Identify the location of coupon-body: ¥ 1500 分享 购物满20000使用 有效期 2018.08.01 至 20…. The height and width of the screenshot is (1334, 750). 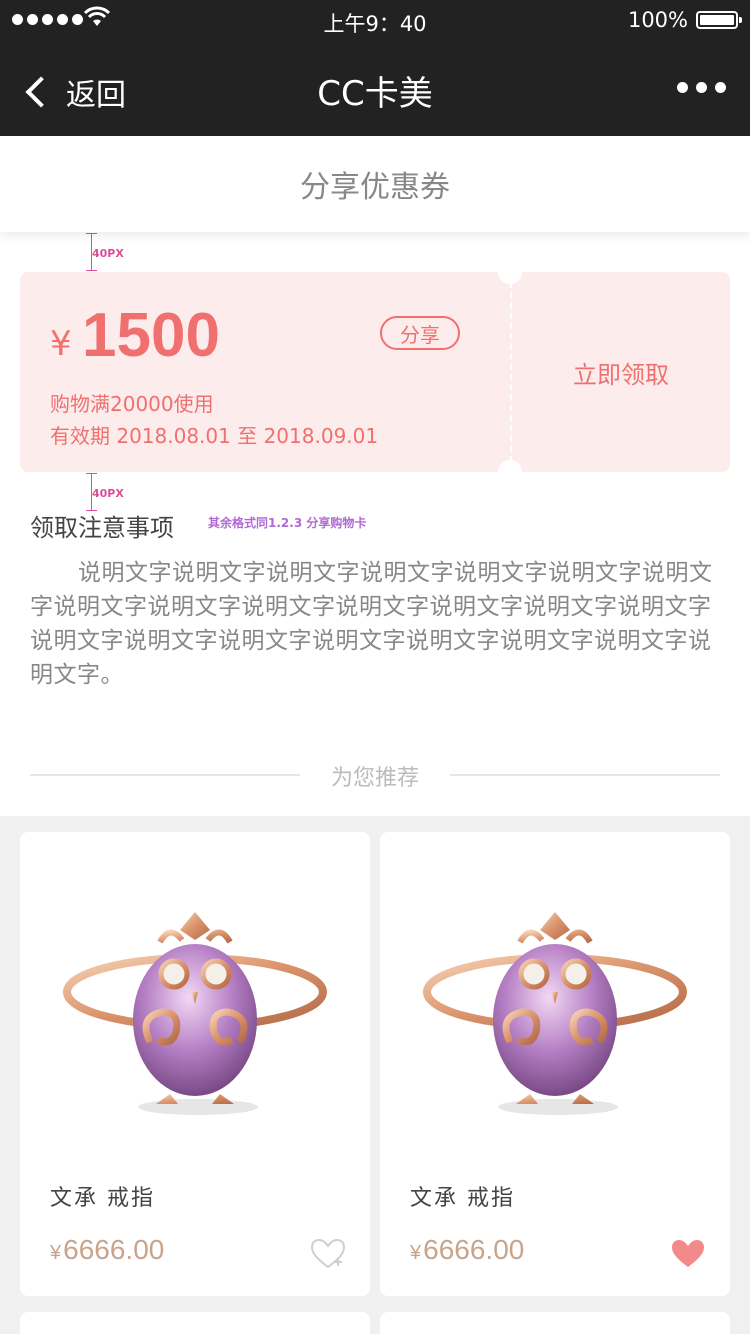
(265, 372).